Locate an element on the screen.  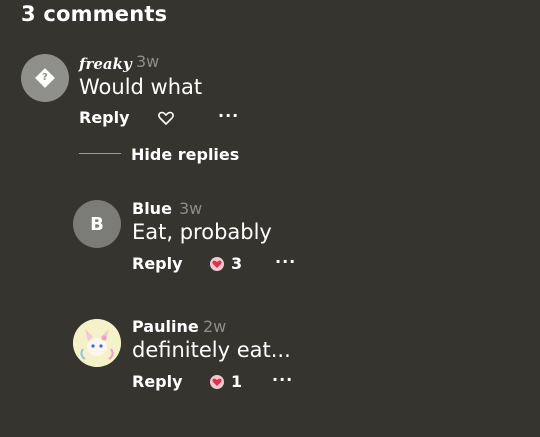
comment-author: Blue is located at coordinates (152, 208).